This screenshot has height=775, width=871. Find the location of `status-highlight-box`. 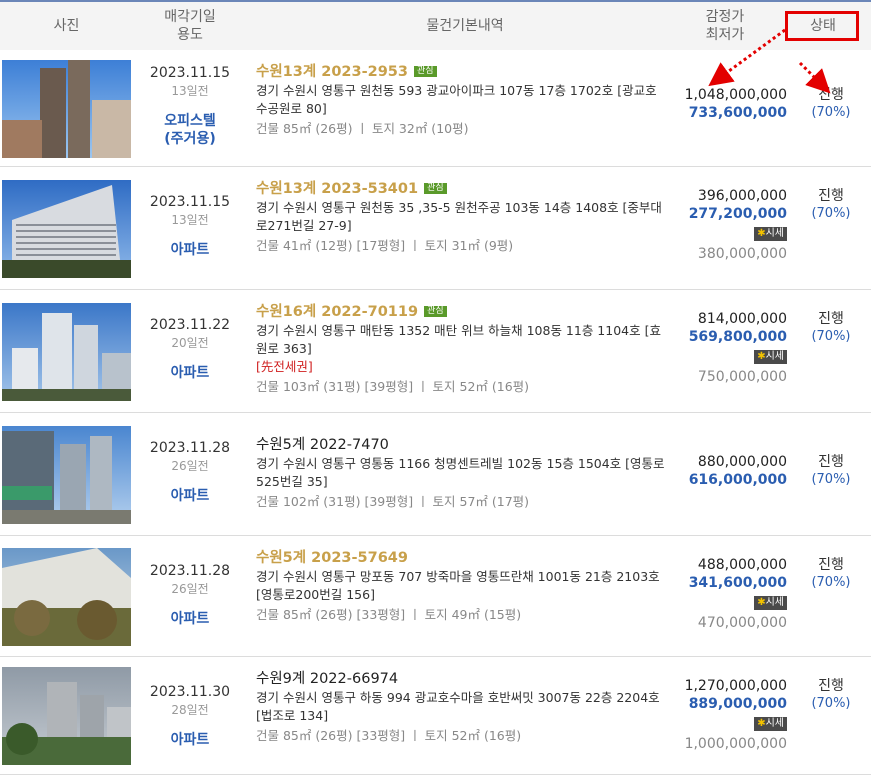

status-highlight-box is located at coordinates (822, 26).